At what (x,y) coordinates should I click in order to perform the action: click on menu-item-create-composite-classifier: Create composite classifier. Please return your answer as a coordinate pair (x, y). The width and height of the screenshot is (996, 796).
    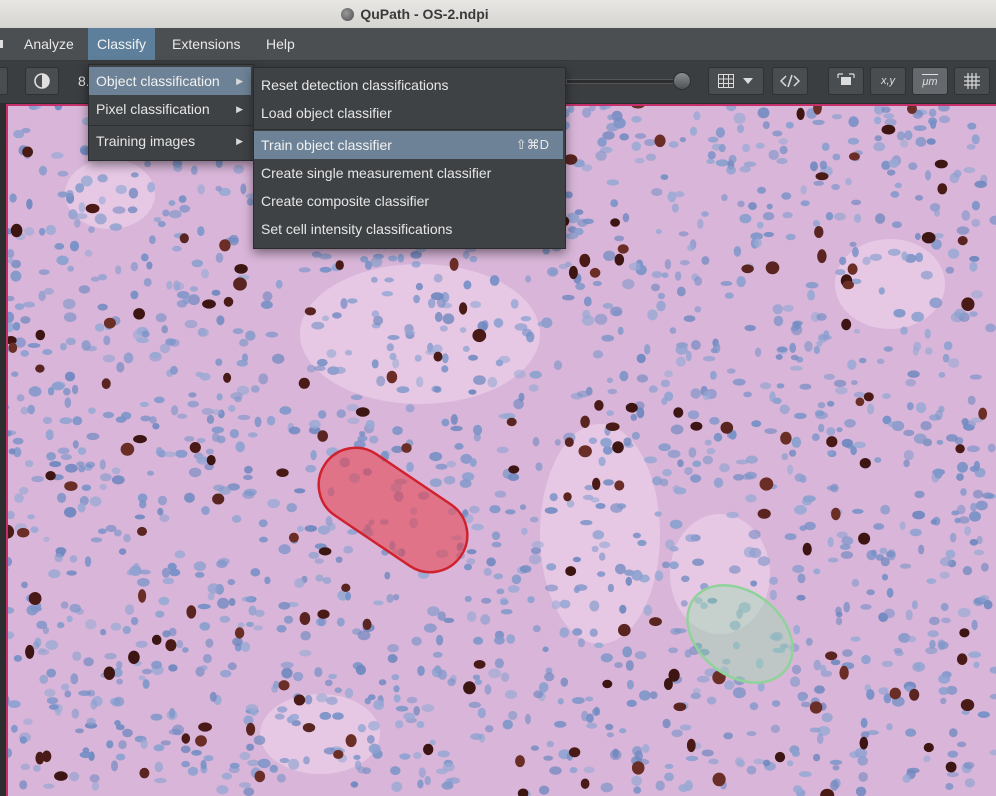
    Looking at the image, I should click on (408, 201).